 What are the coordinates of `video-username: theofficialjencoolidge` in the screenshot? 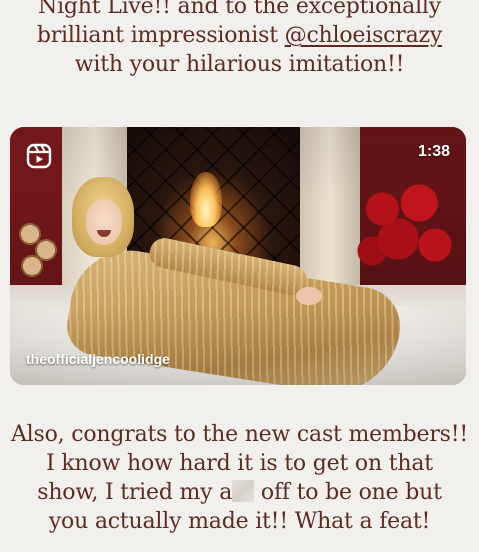 It's located at (98, 359).